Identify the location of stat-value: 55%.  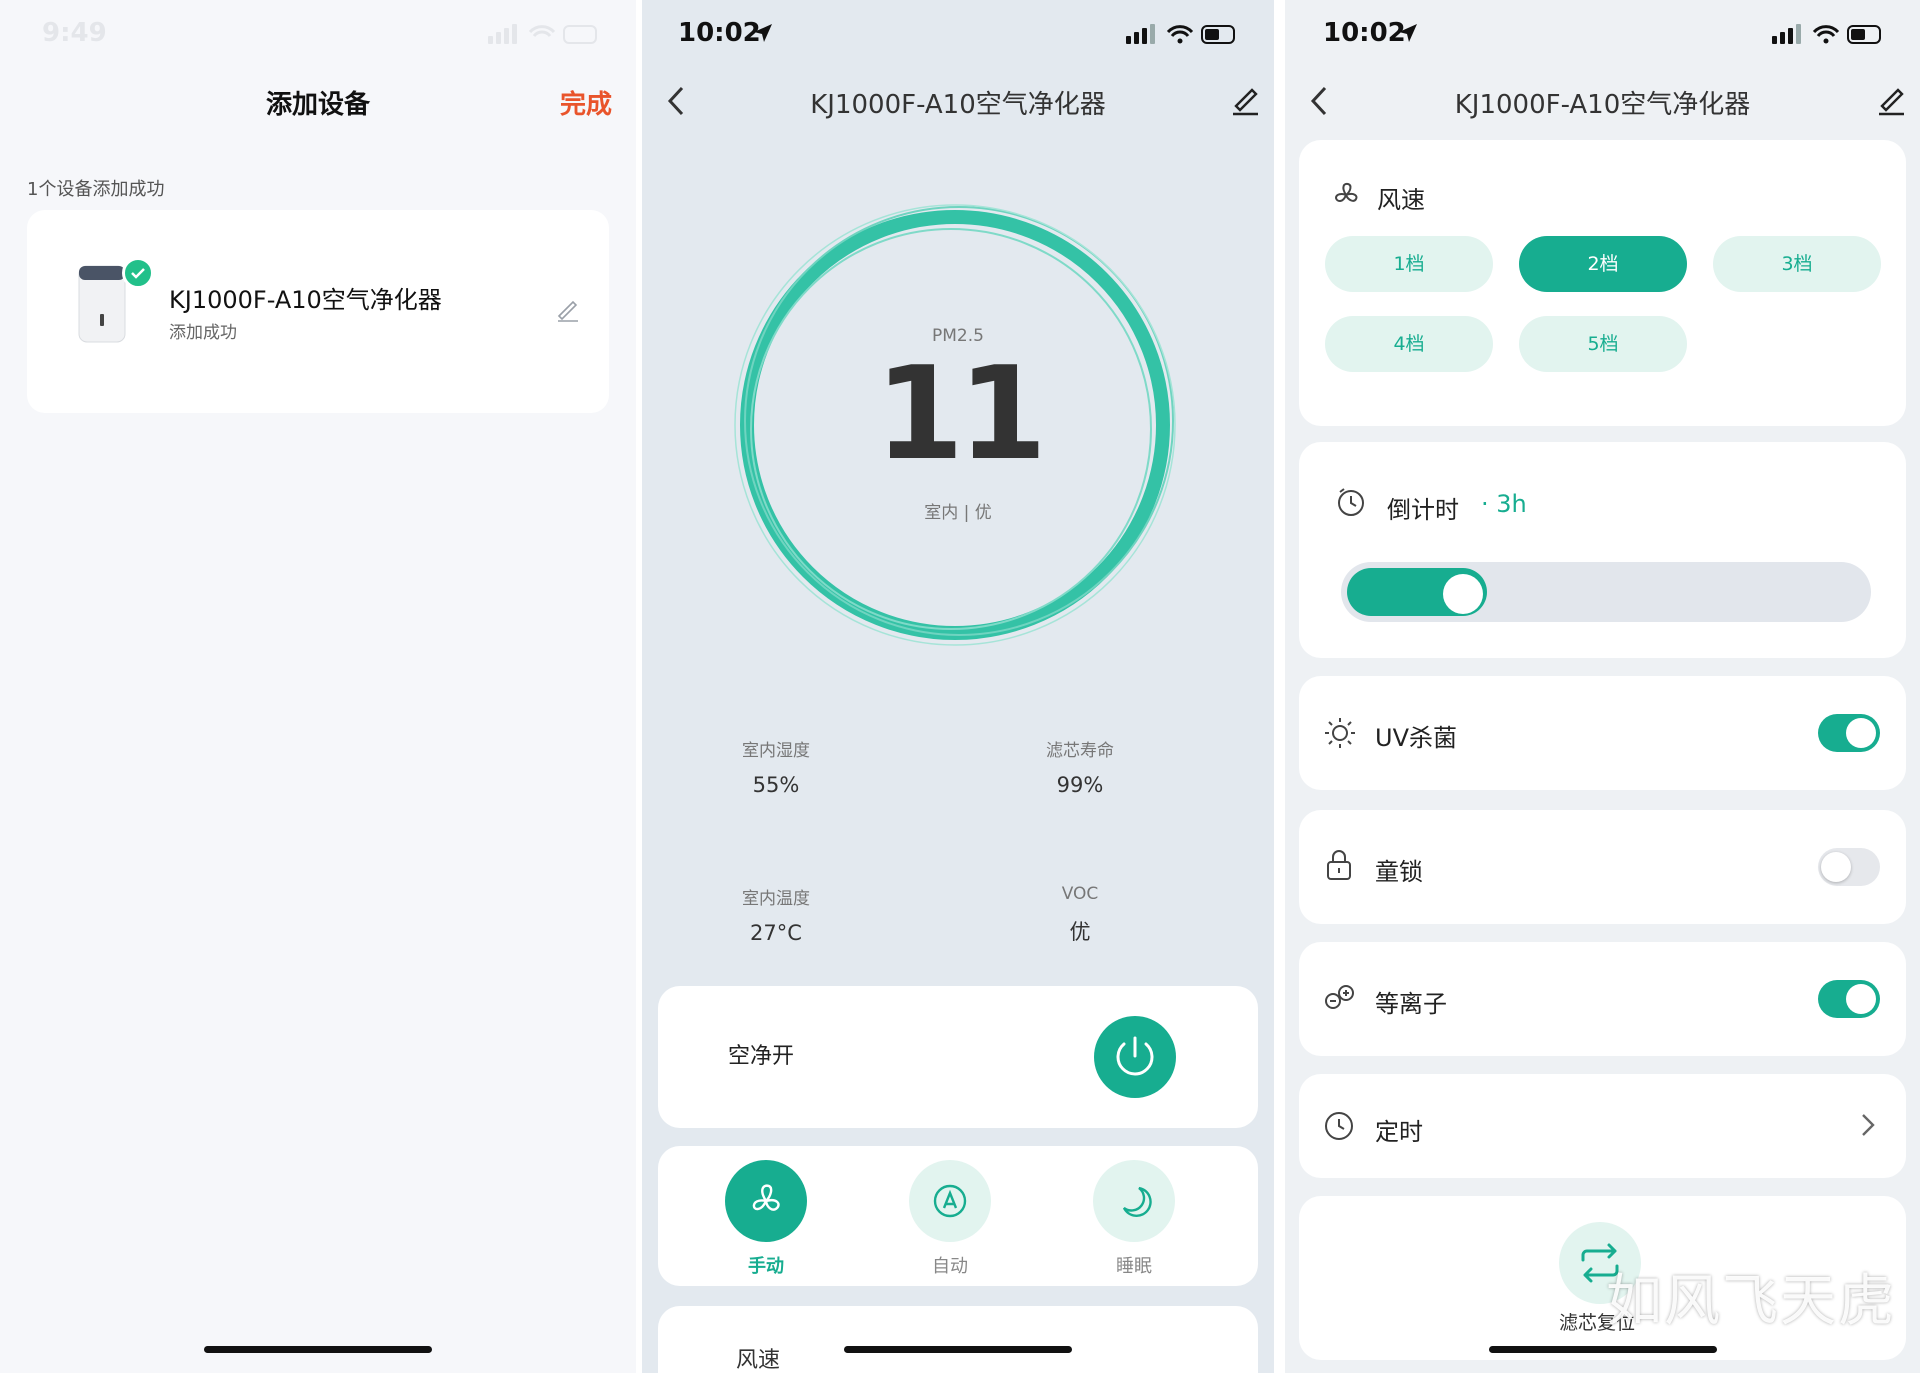
(776, 785).